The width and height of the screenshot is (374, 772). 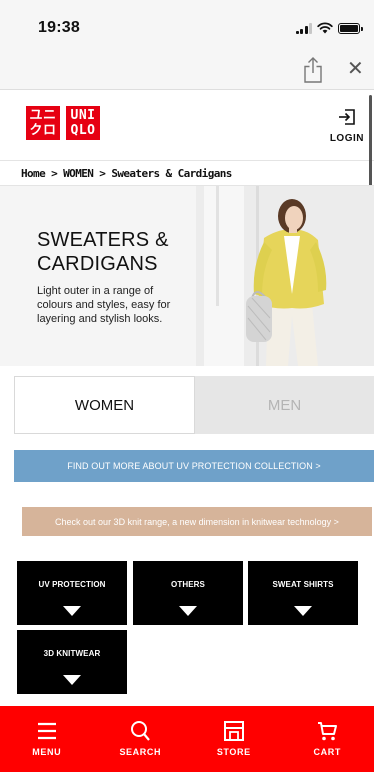 What do you see at coordinates (370, 142) in the screenshot?
I see `scrollbar` at bounding box center [370, 142].